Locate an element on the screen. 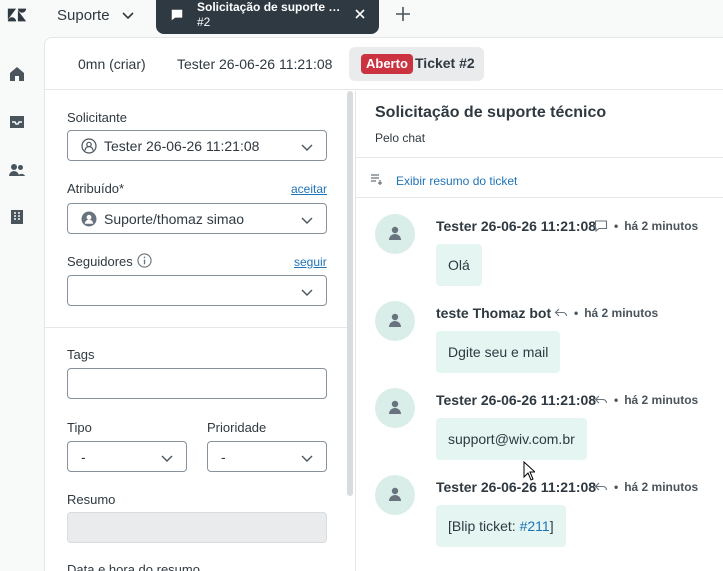 This screenshot has width=723, height=571. followers-label: Seguidores is located at coordinates (100, 261).